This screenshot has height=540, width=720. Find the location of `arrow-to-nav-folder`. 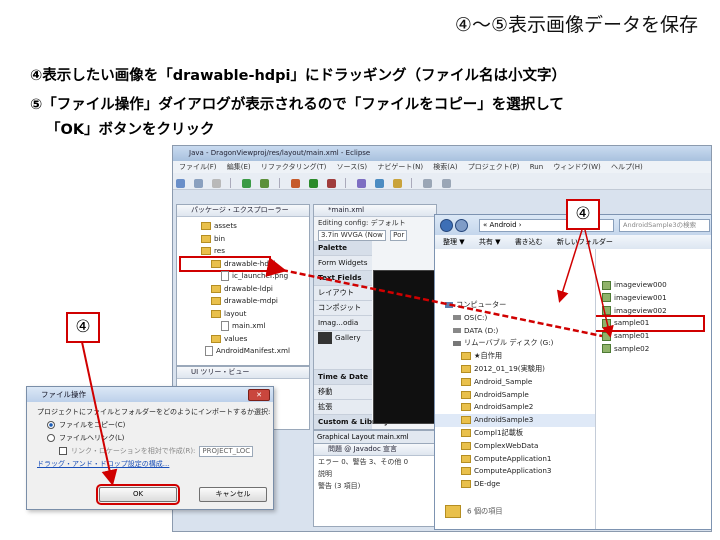

arrow-to-nav-folder is located at coordinates (569, 266).